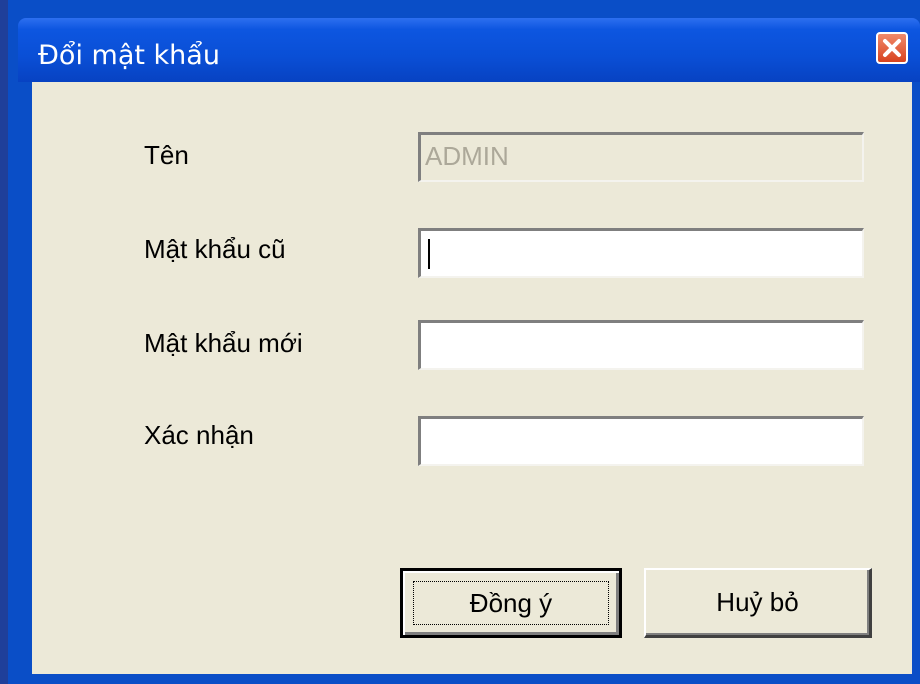  Describe the element at coordinates (641, 345) in the screenshot. I see `new-password-field` at that location.